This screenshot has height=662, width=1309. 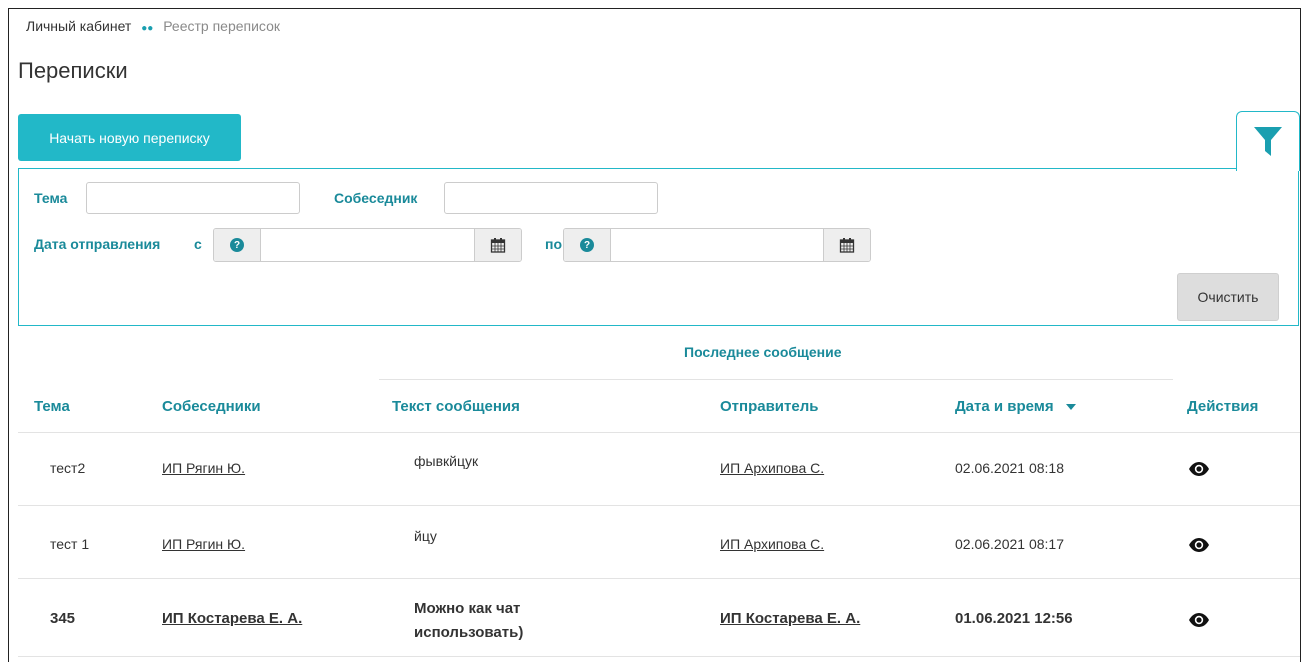 What do you see at coordinates (78, 26) in the screenshot?
I see `breadcrumb-home: Личный кабинет` at bounding box center [78, 26].